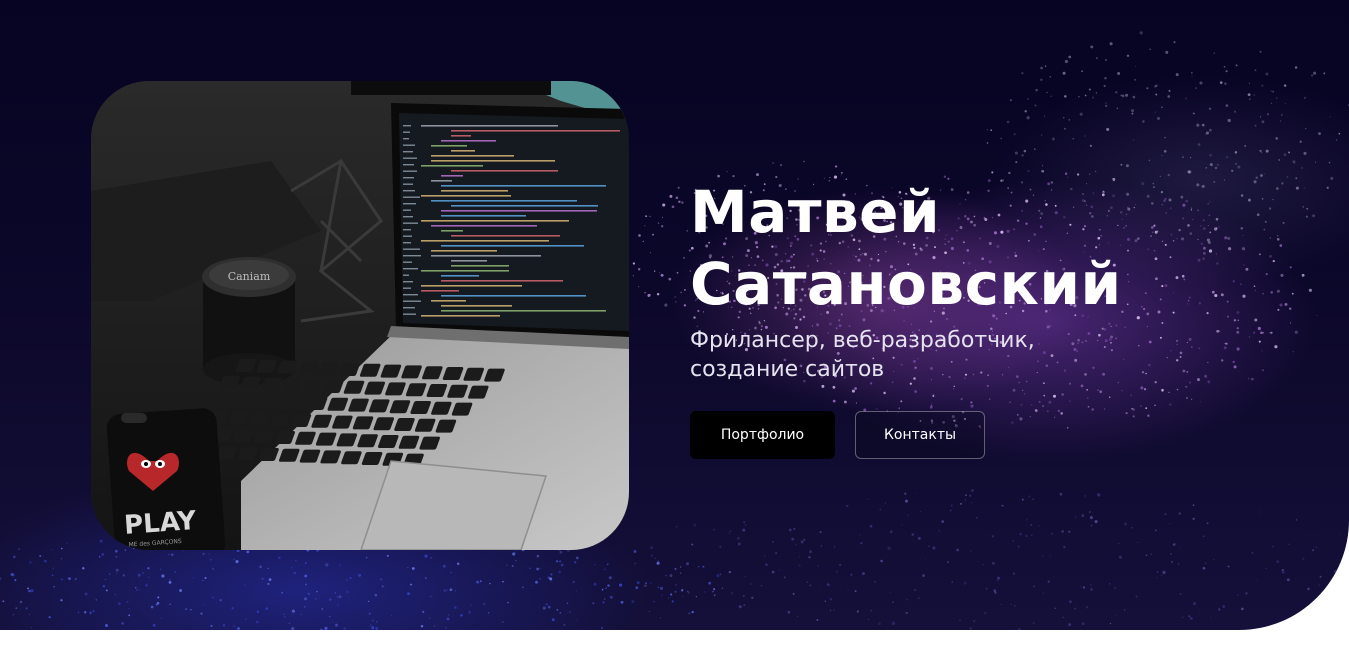 This screenshot has width=1349, height=650. I want to click on contacts-button: Контакты, so click(920, 435).